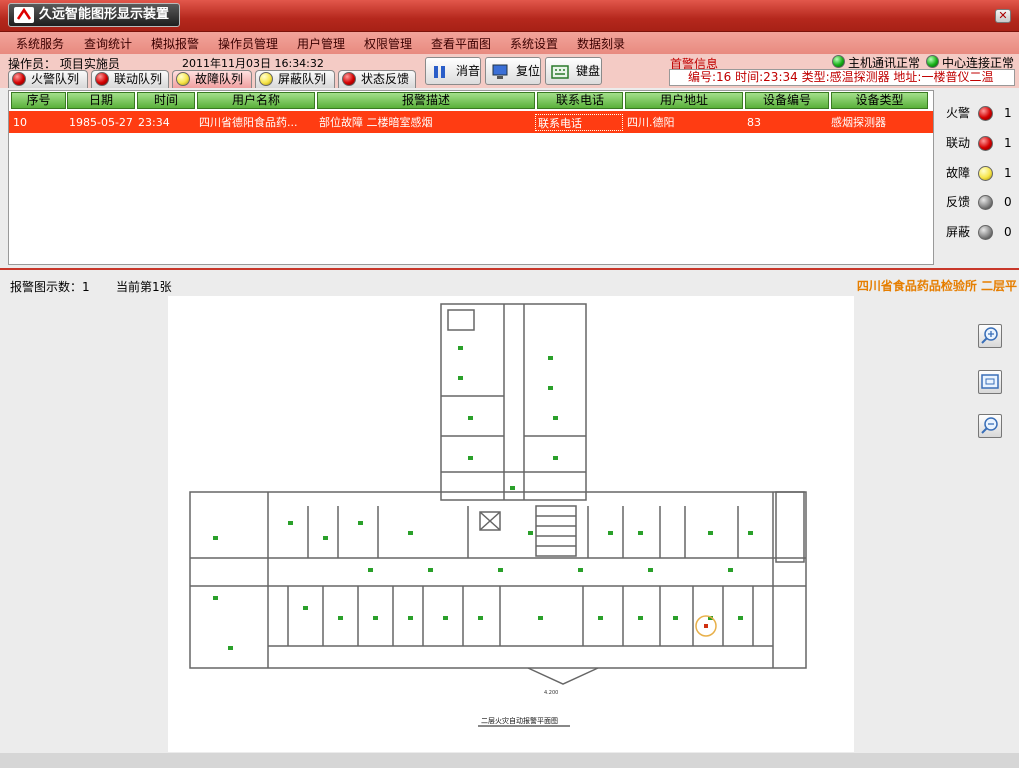  Describe the element at coordinates (573, 71) in the screenshot. I see `keyboard-button: 键盘` at that location.